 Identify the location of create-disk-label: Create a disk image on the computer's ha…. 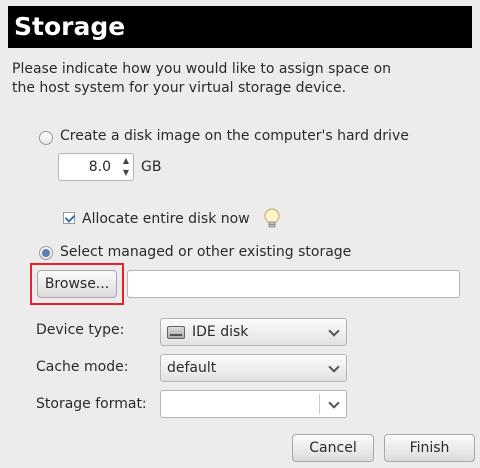
(234, 136).